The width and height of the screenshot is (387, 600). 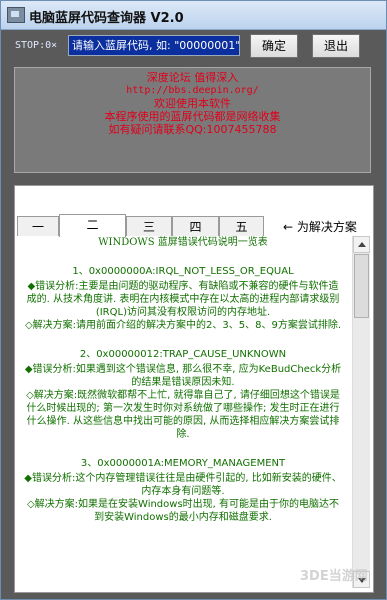 I want to click on app-icon, so click(x=16, y=15).